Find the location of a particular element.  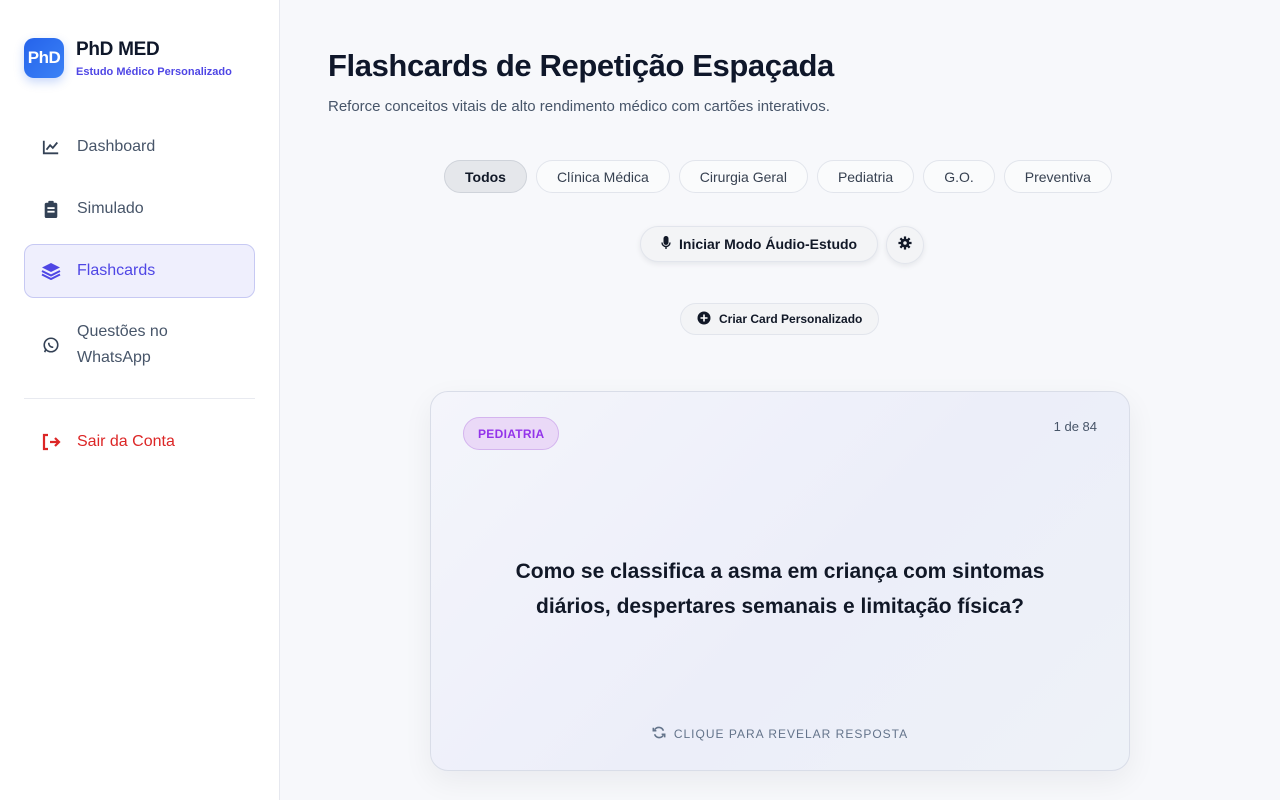

nav-divider is located at coordinates (139, 398).